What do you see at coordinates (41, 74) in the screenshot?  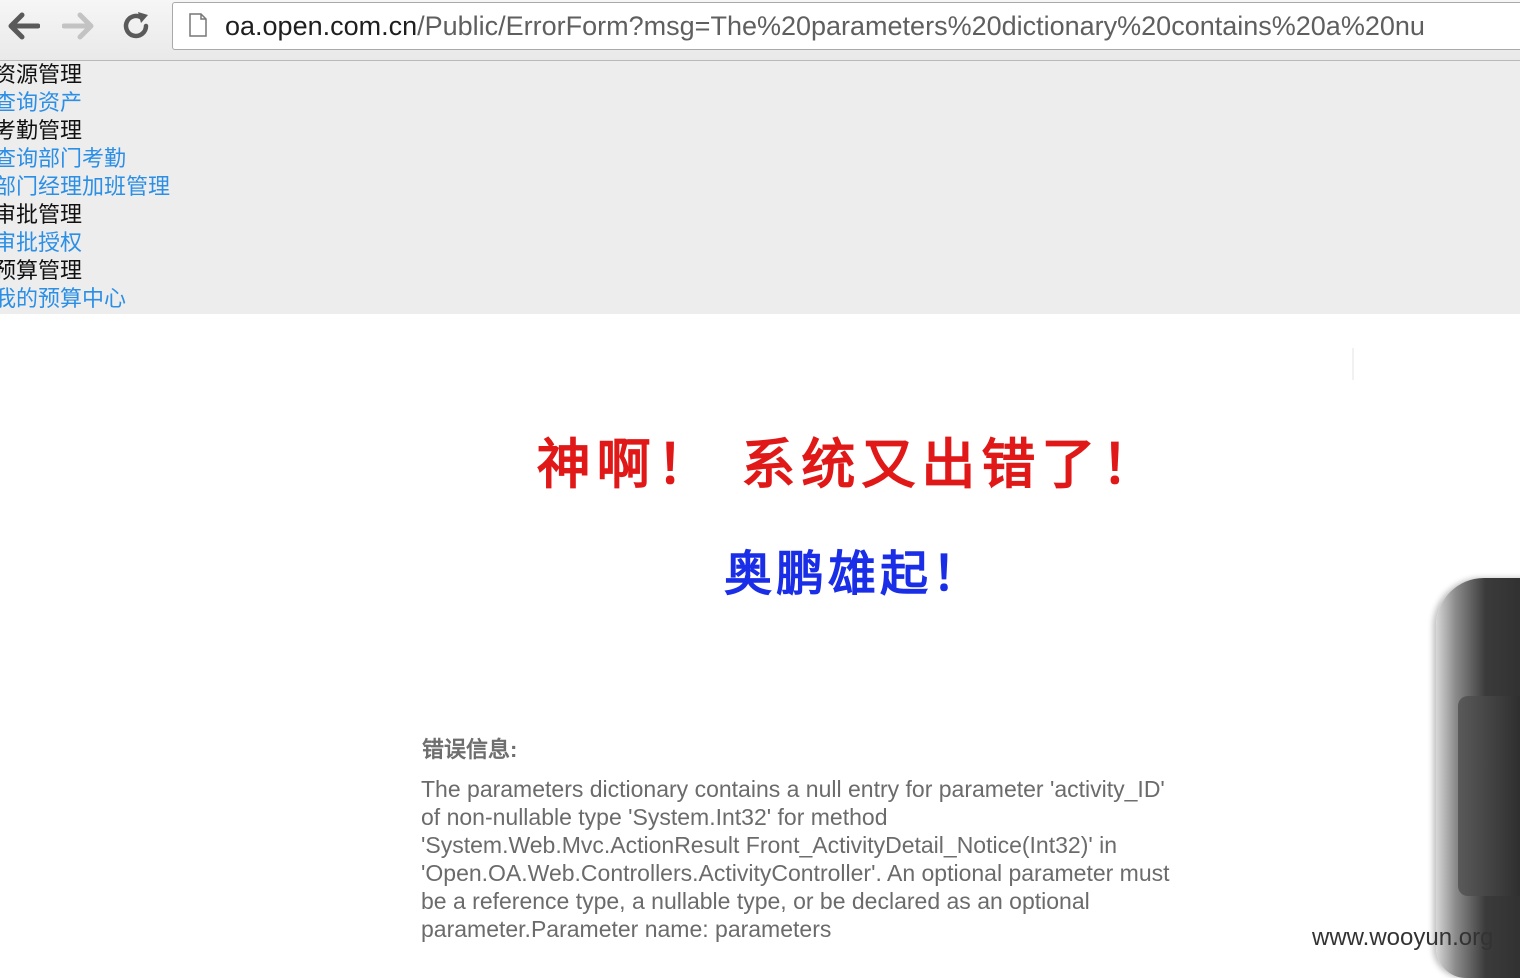 I see `menu-heading-resources: 资源管理` at bounding box center [41, 74].